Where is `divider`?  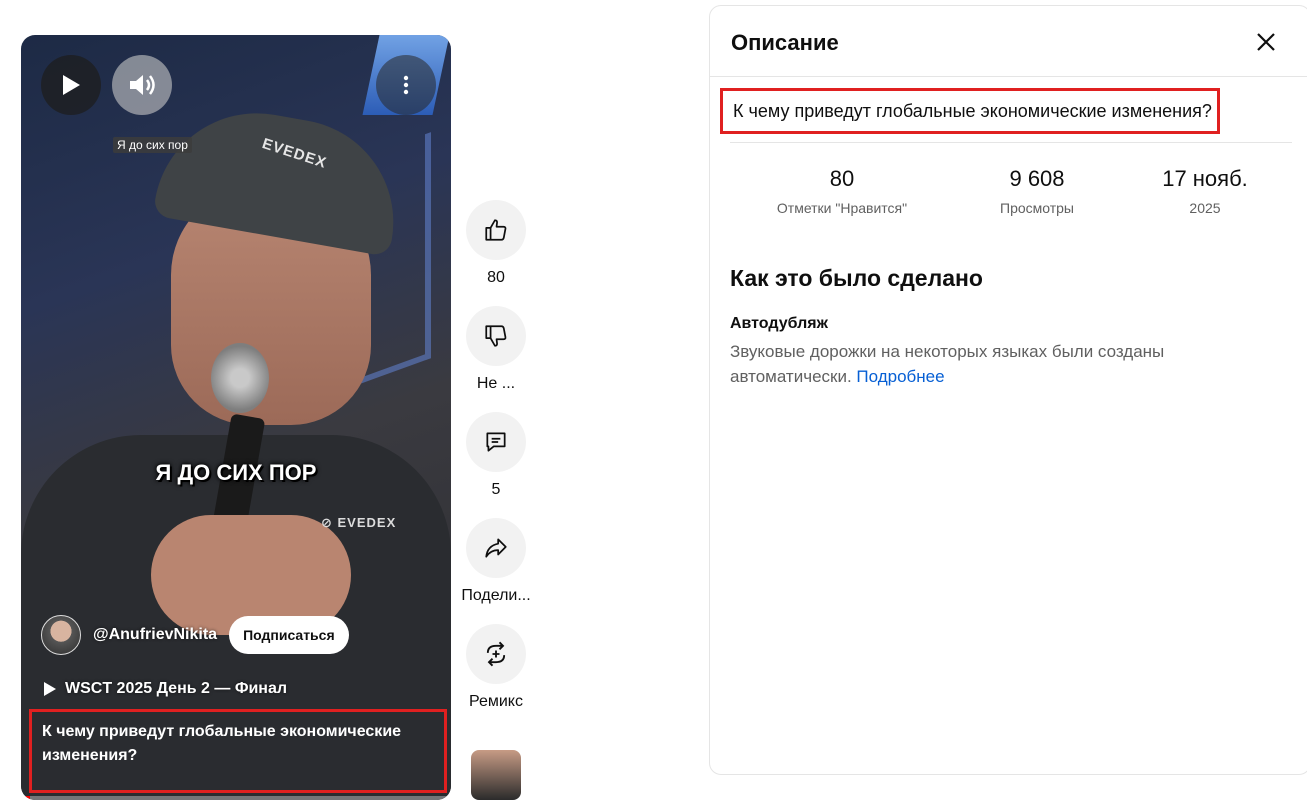 divider is located at coordinates (1011, 142).